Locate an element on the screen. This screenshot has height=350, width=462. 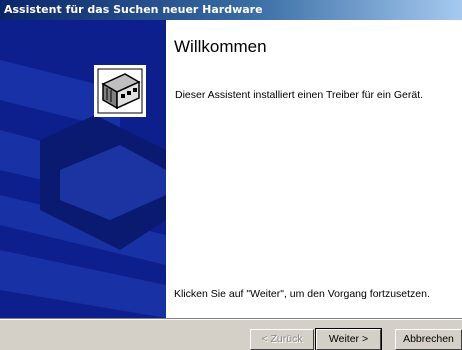
title-bar: Assistent für das Suchen neuer Hardware is located at coordinates (231, 10).